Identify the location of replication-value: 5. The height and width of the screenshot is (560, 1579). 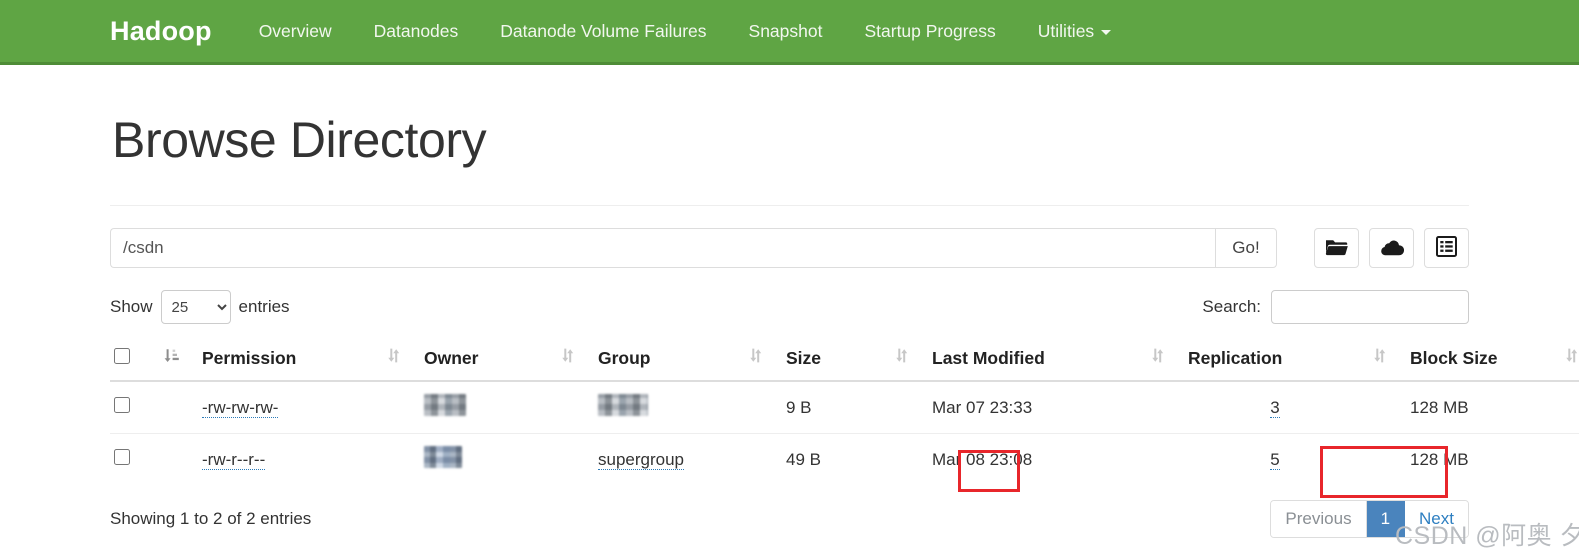
(1275, 459).